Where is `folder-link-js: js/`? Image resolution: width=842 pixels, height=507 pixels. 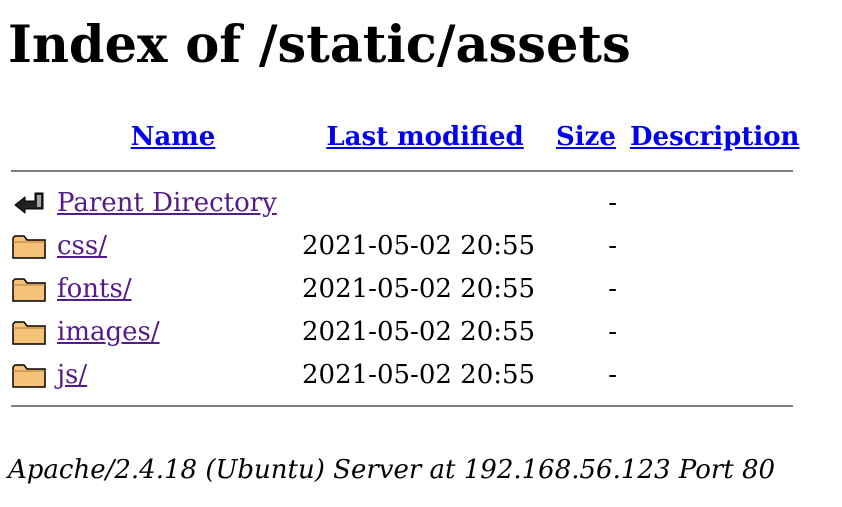
folder-link-js: js/ is located at coordinates (72, 375).